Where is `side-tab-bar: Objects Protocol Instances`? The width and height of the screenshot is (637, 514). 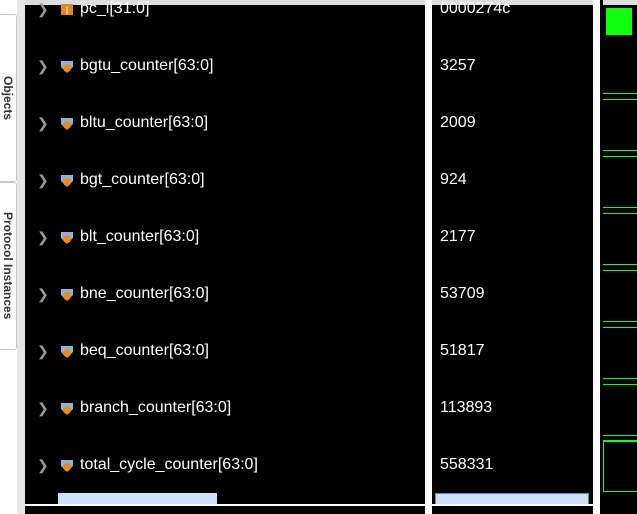 side-tab-bar: Objects Protocol Instances is located at coordinates (8, 257).